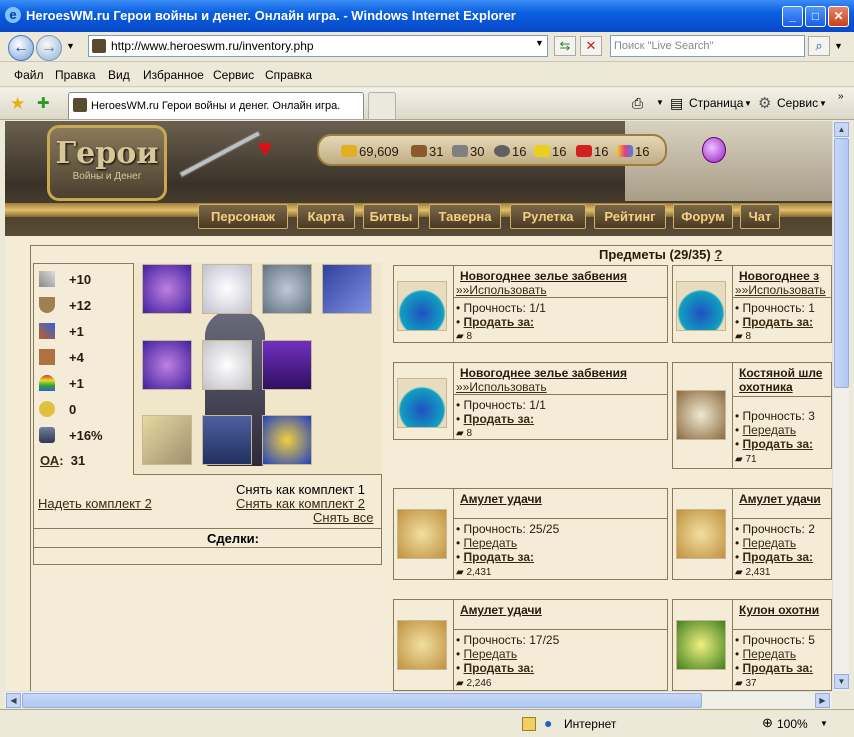 This screenshot has height=737, width=854. What do you see at coordinates (823, 103) in the screenshot?
I see `tools-dropdown-icon: ▼` at bounding box center [823, 103].